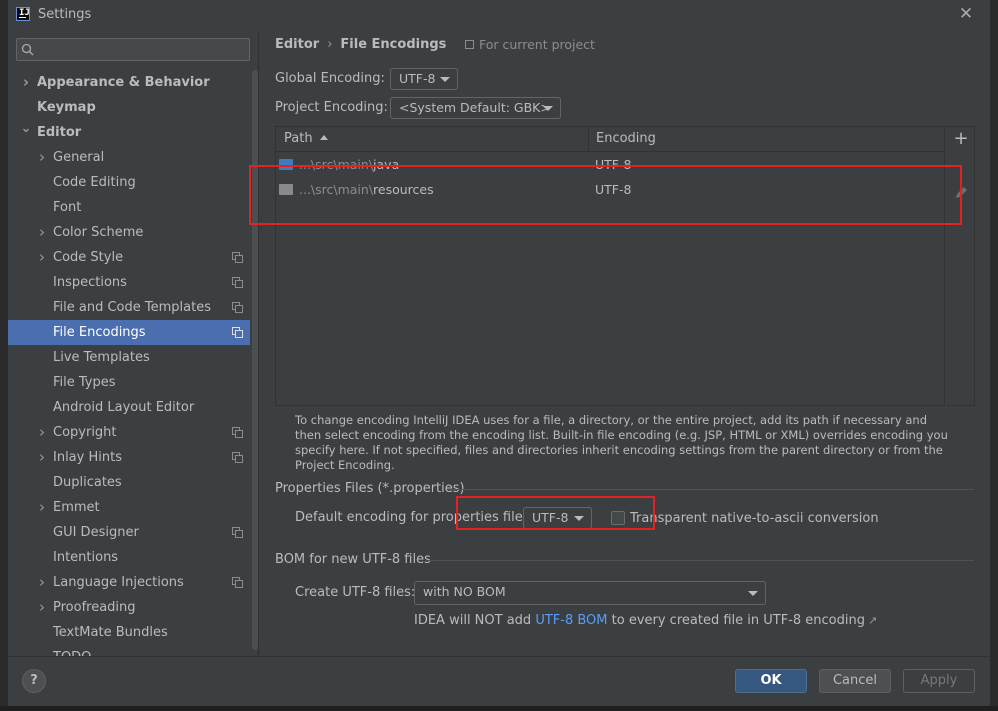 The image size is (998, 711). I want to click on table-row: ...\src\main\java UTF-8, so click(610, 164).